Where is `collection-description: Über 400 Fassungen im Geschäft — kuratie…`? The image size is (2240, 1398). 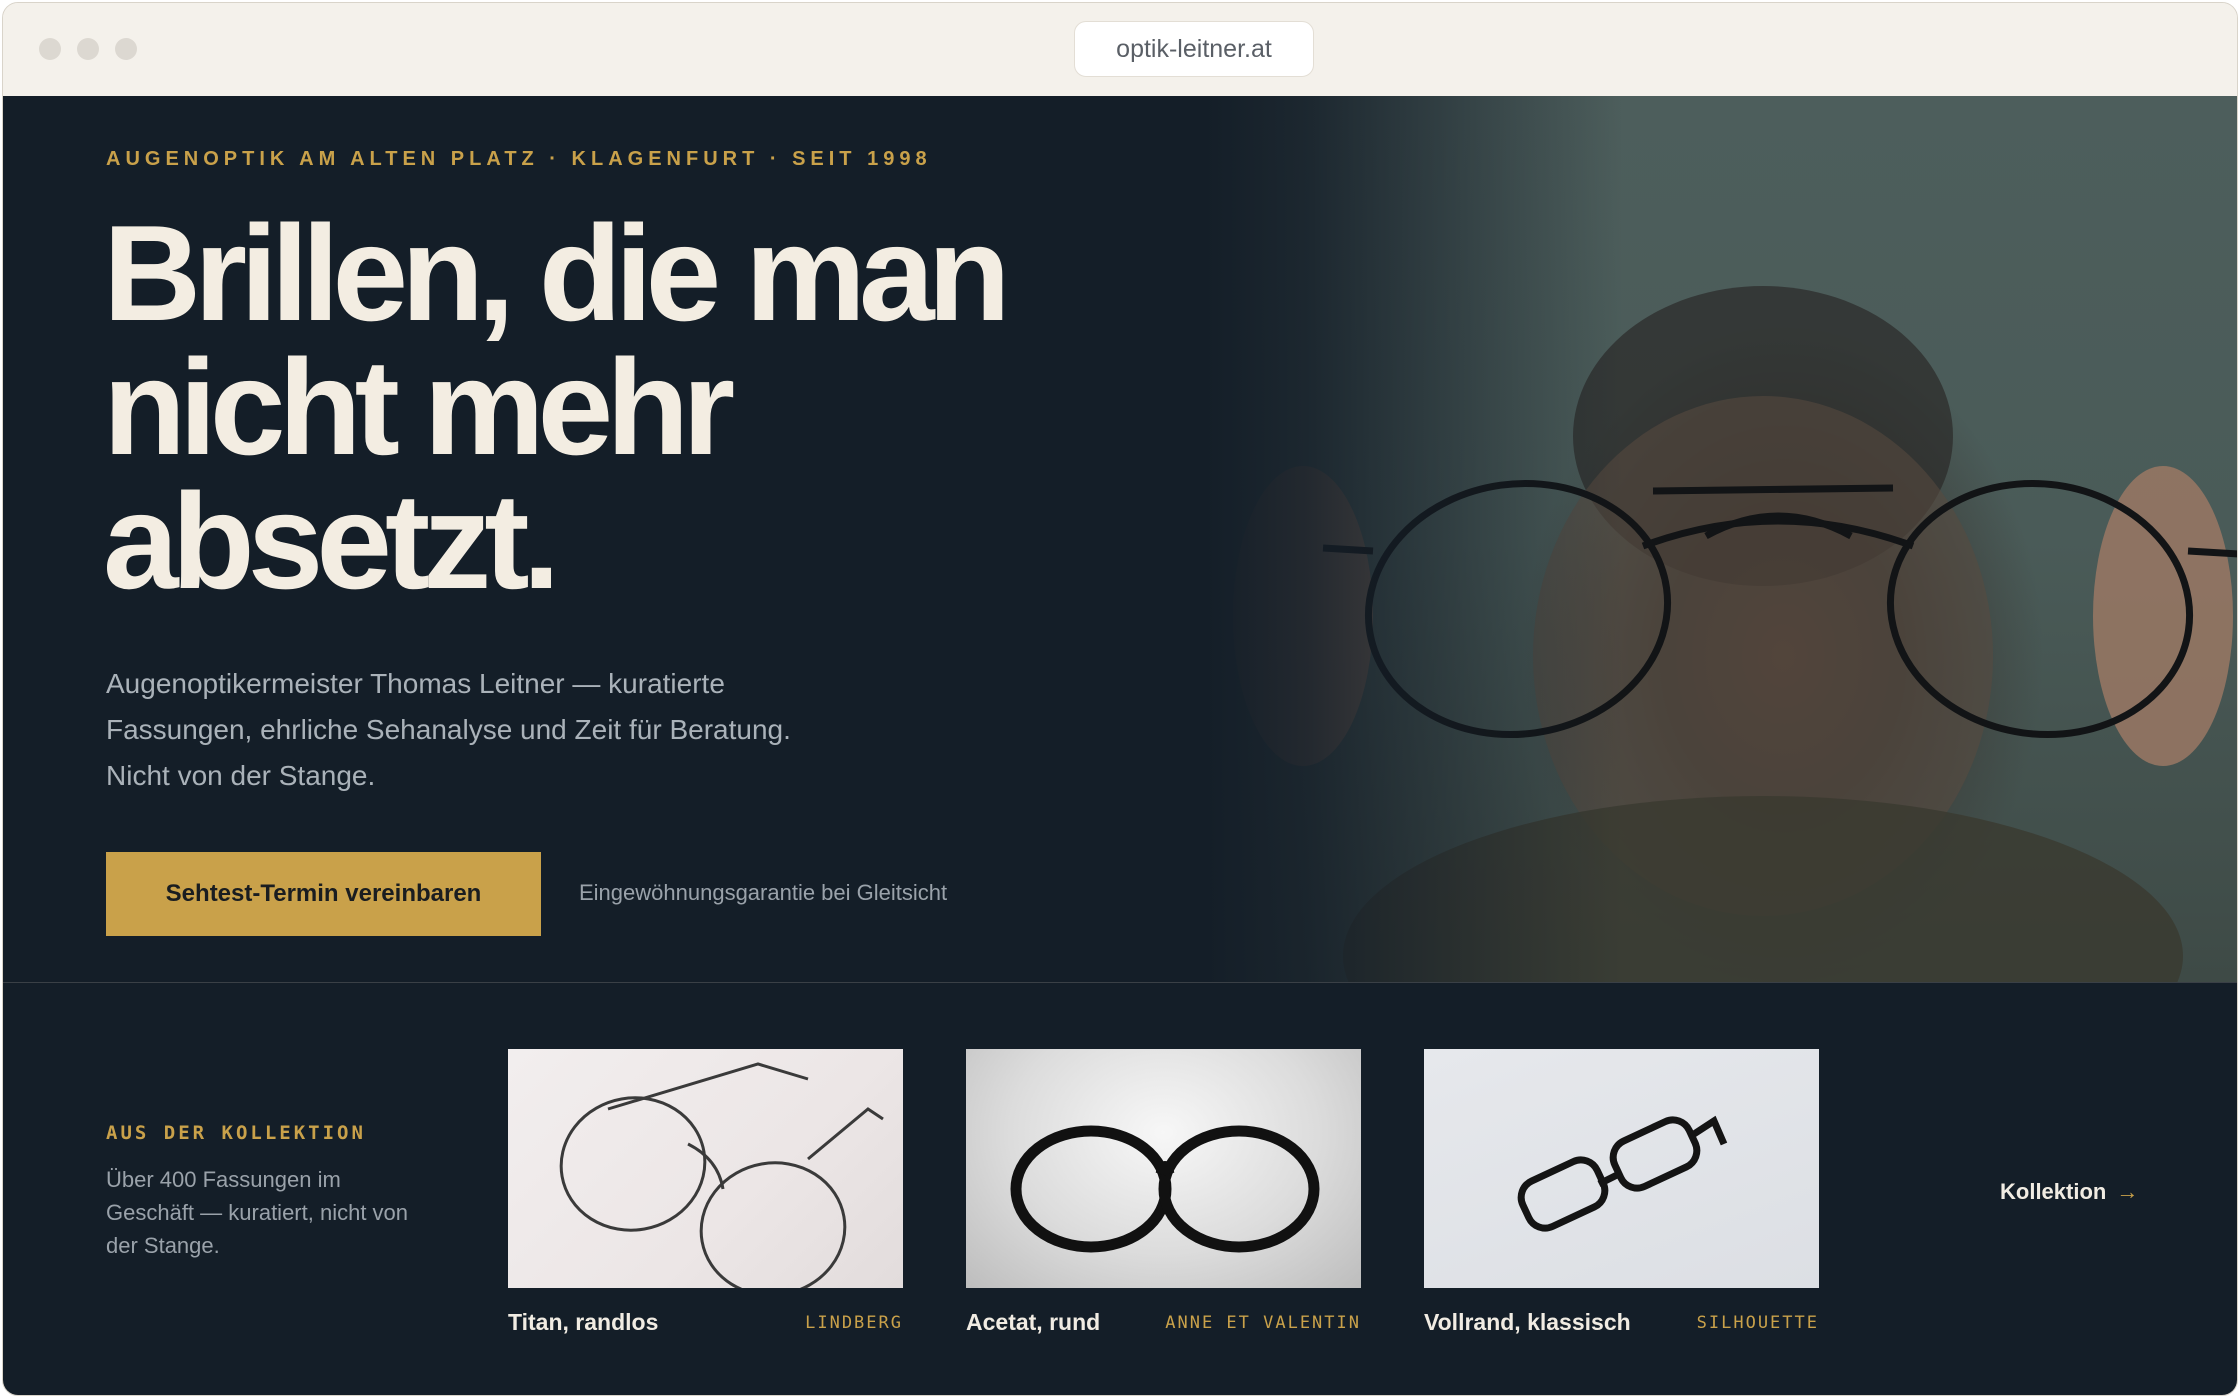 collection-description: Über 400 Fassungen im Geschäft — kuratie… is located at coordinates (286, 1212).